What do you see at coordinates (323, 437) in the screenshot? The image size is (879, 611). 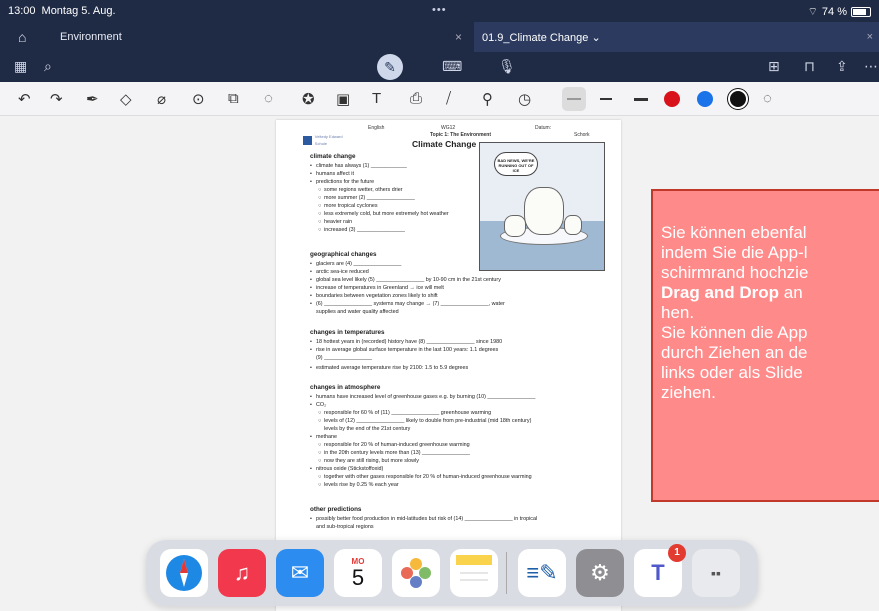 I see `list-item: • methane` at bounding box center [323, 437].